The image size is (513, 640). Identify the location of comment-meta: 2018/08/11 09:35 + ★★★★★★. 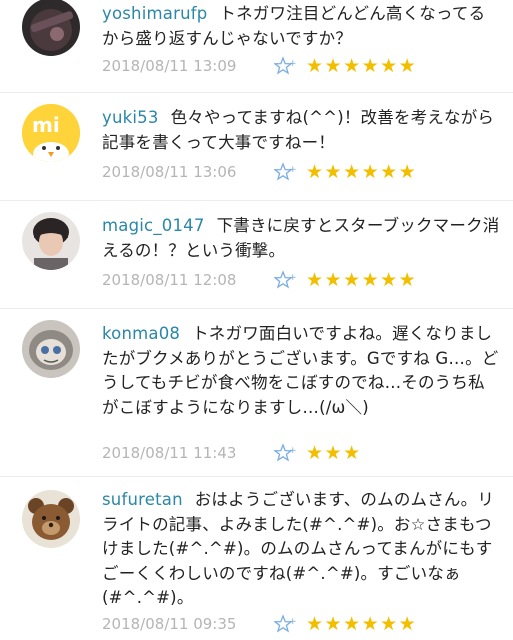
(259, 624).